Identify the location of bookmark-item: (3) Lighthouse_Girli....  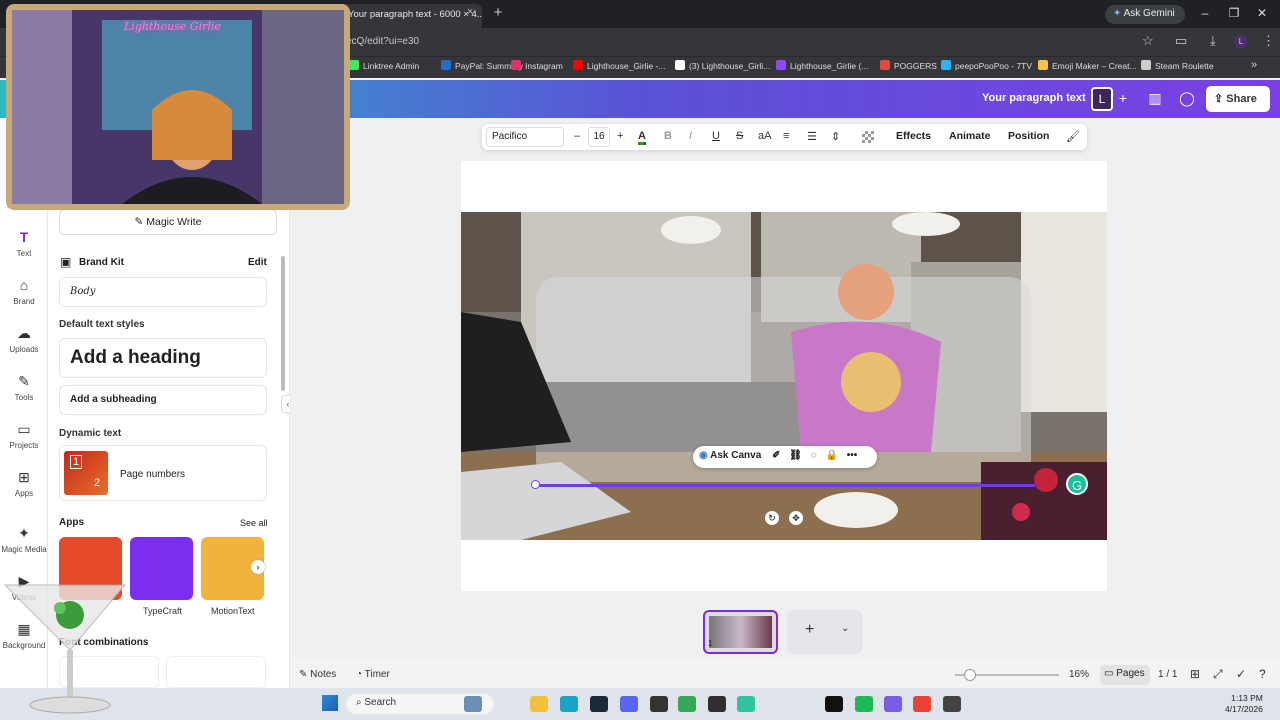
(722, 65).